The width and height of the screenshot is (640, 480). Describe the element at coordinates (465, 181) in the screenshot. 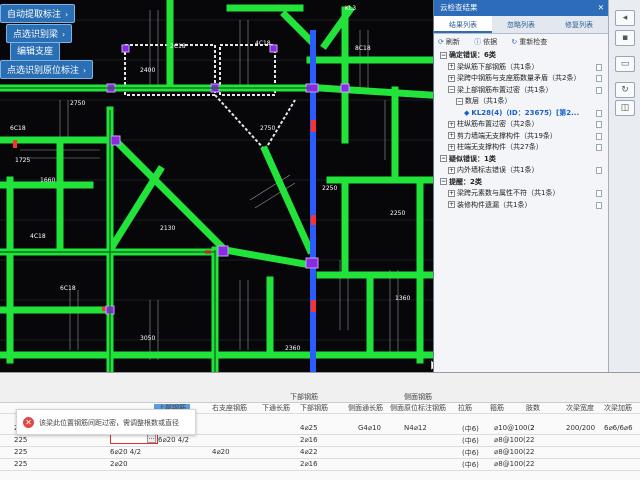

I see `tree-item-label: 提醒：2类` at that location.